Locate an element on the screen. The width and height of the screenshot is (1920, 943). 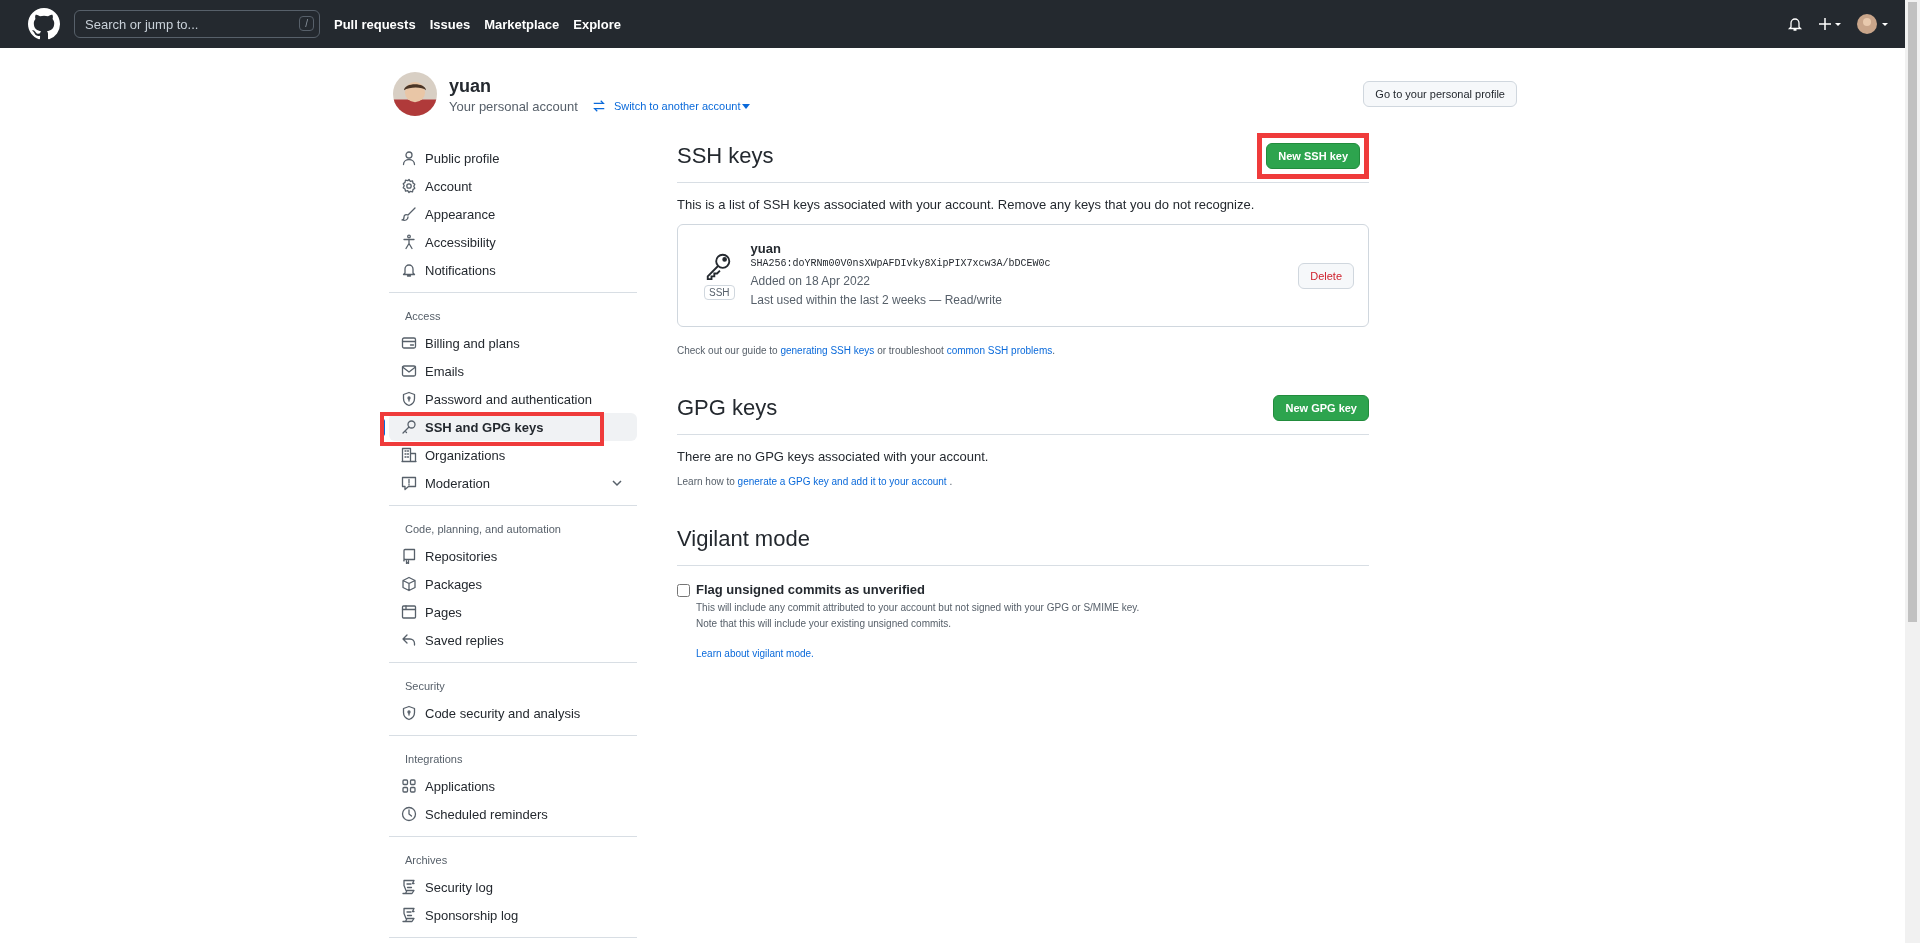
sidebar-item: Code security and analysis is located at coordinates (513, 713).